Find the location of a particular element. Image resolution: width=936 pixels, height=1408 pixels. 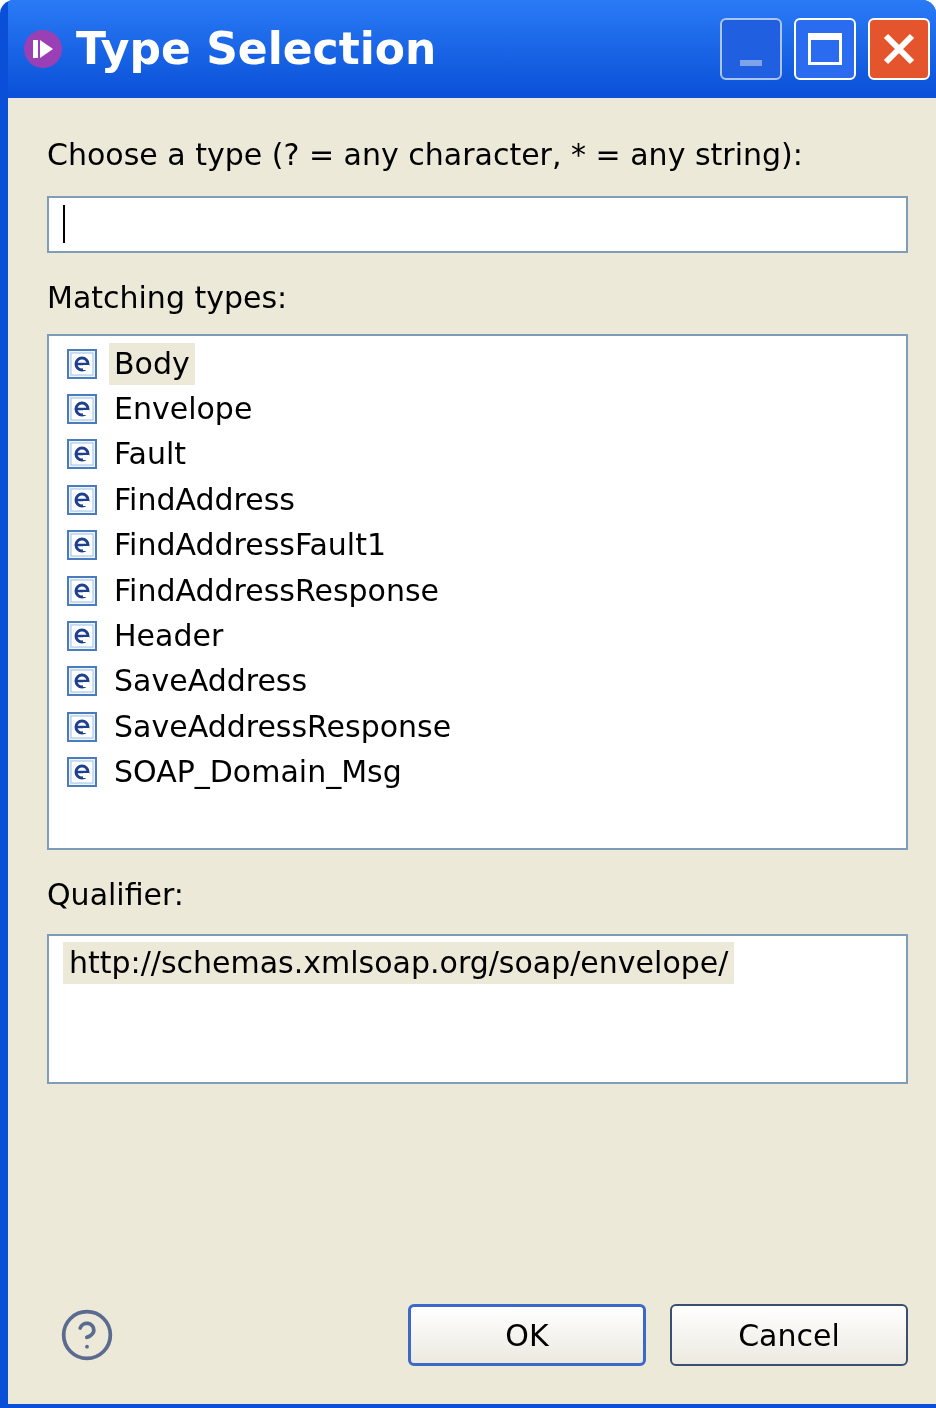

maximize-icon is located at coordinates (825, 49).